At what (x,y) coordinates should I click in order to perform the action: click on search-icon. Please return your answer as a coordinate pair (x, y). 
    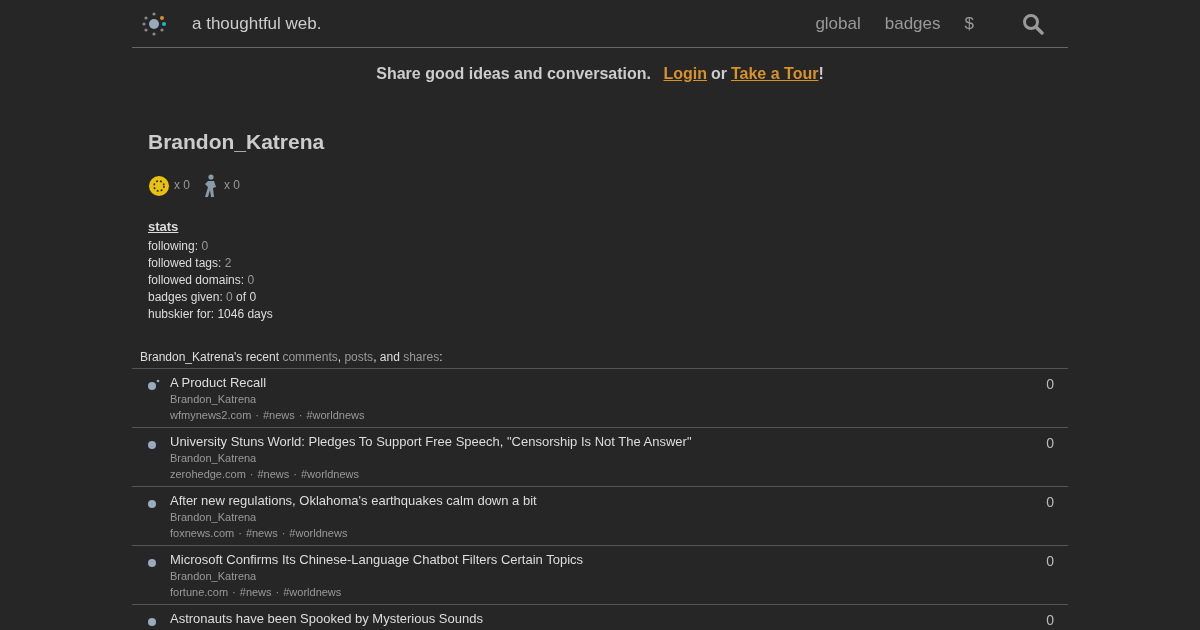
    Looking at the image, I should click on (1033, 23).